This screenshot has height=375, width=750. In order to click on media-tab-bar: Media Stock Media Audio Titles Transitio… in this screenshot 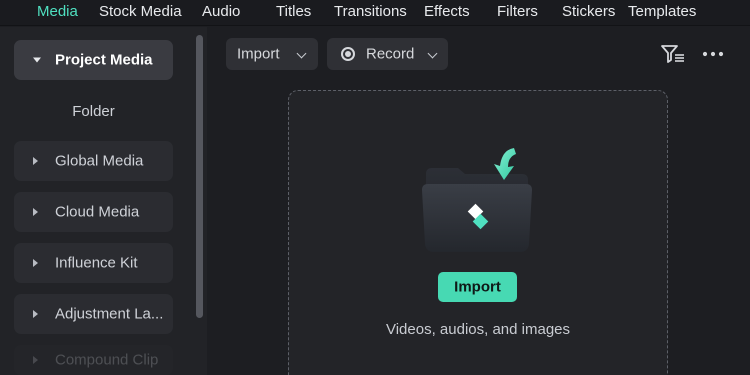, I will do `click(375, 13)`.